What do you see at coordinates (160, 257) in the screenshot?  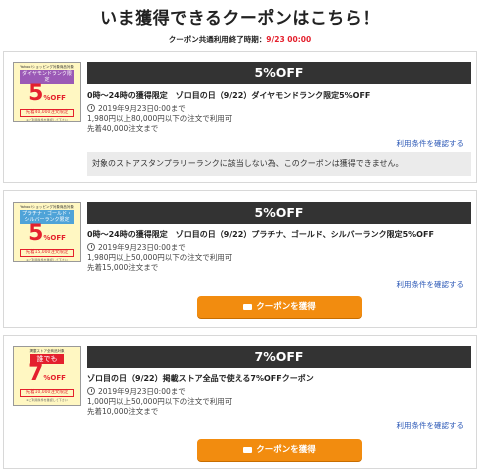 I see `coupon-condition: 1,980円以上50,000円以下の注文で利用可` at bounding box center [160, 257].